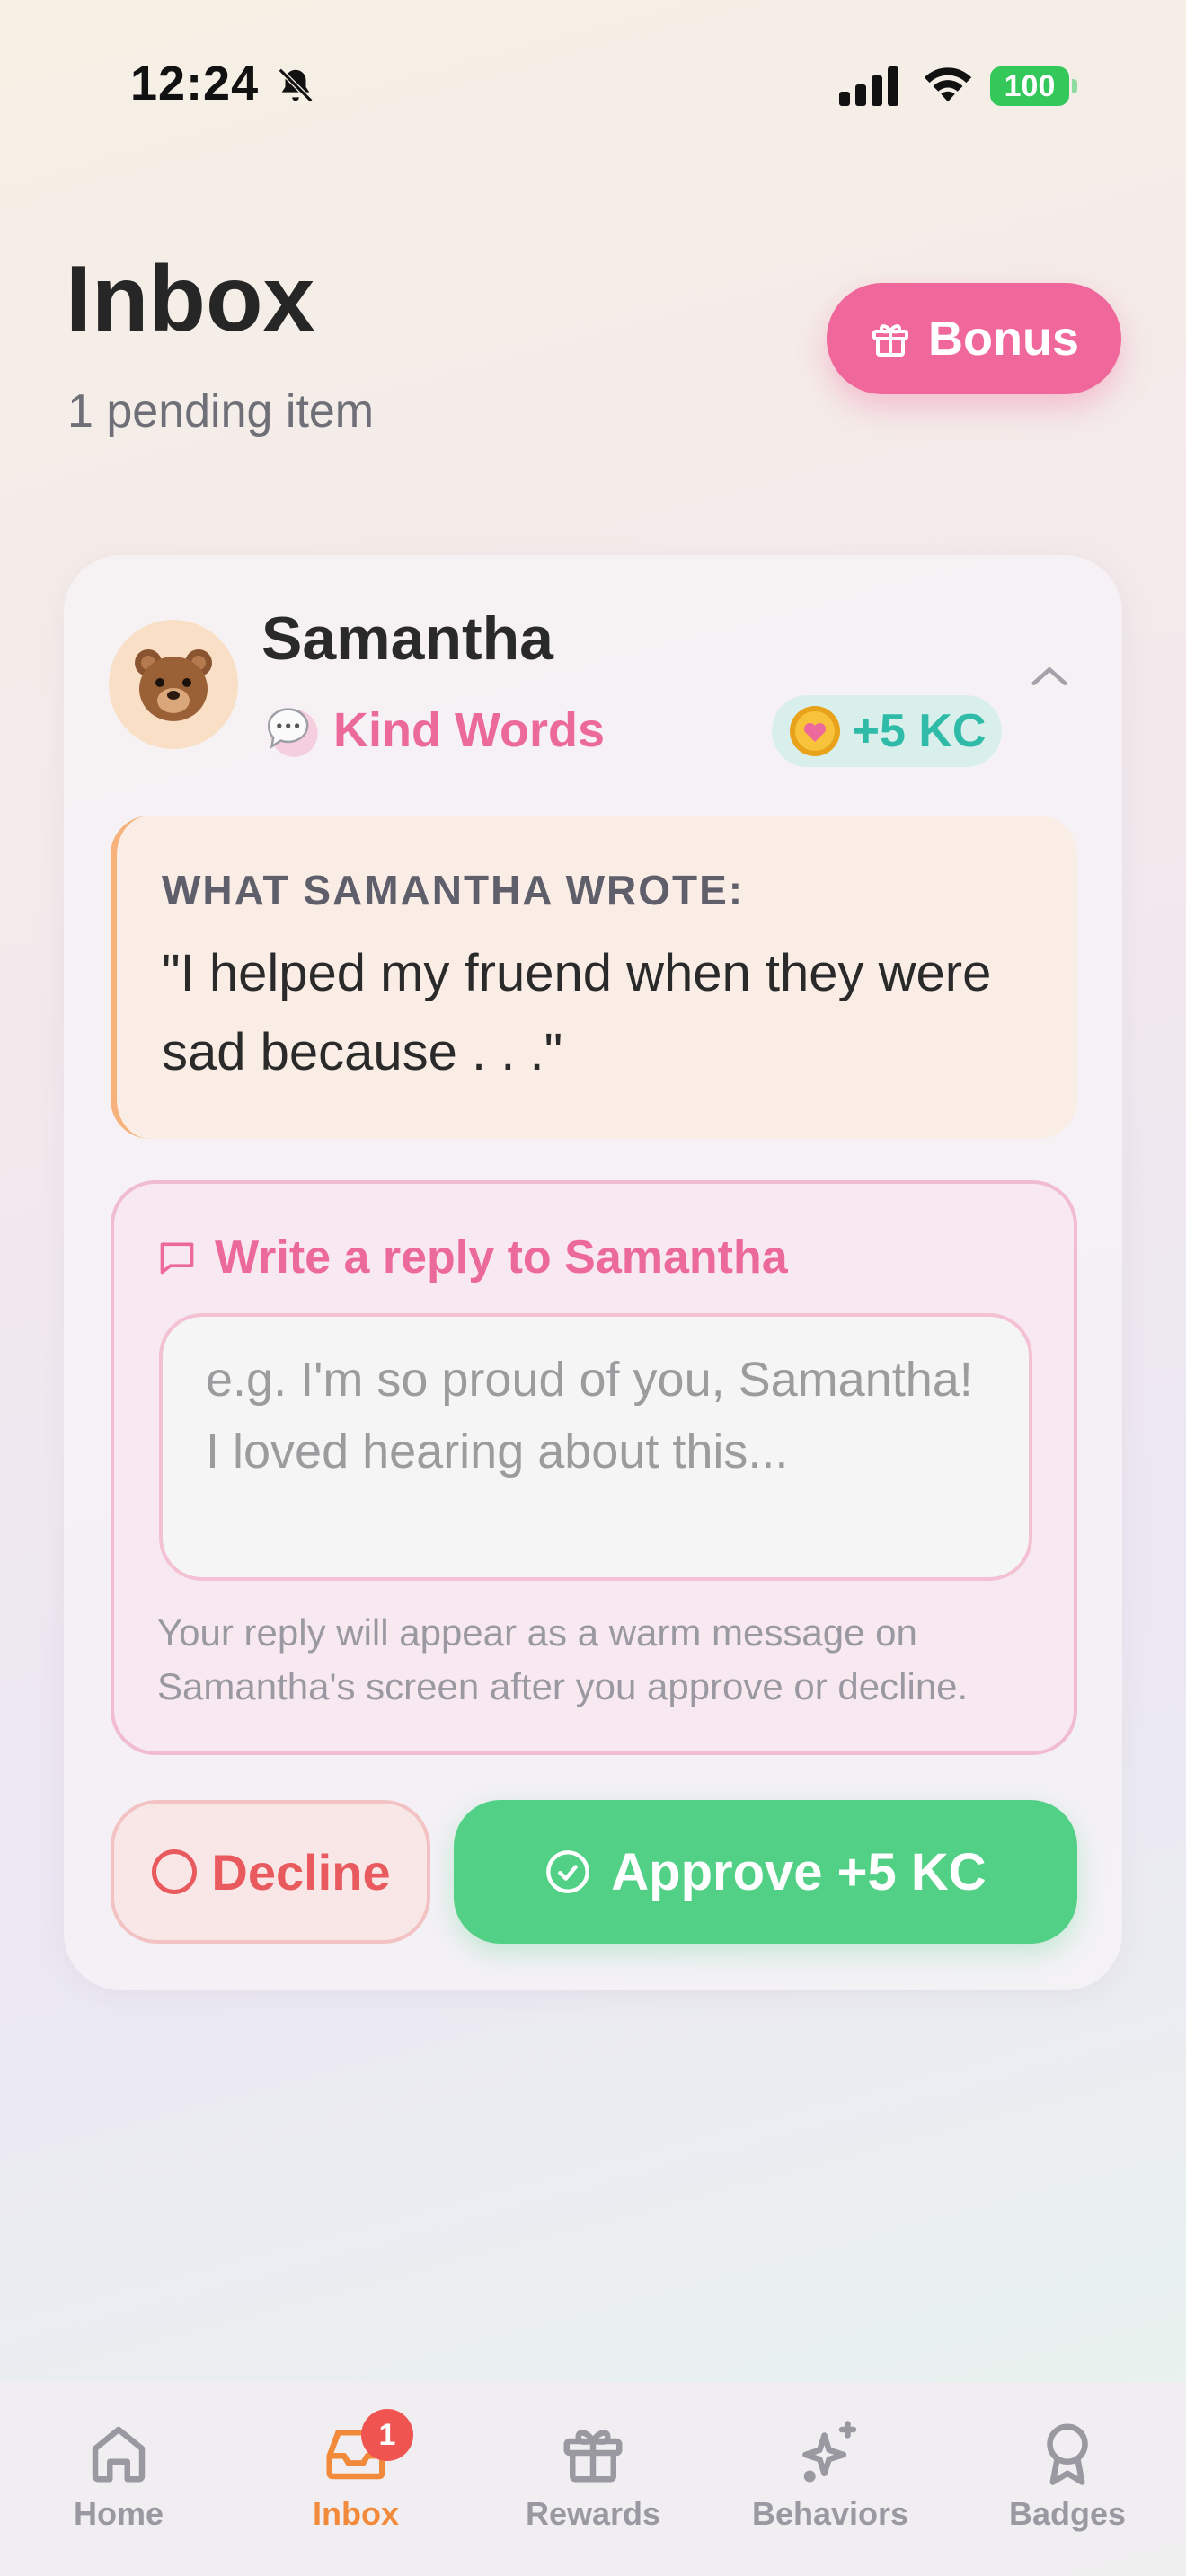 This screenshot has width=1186, height=2576. I want to click on sparkle-icon, so click(829, 2452).